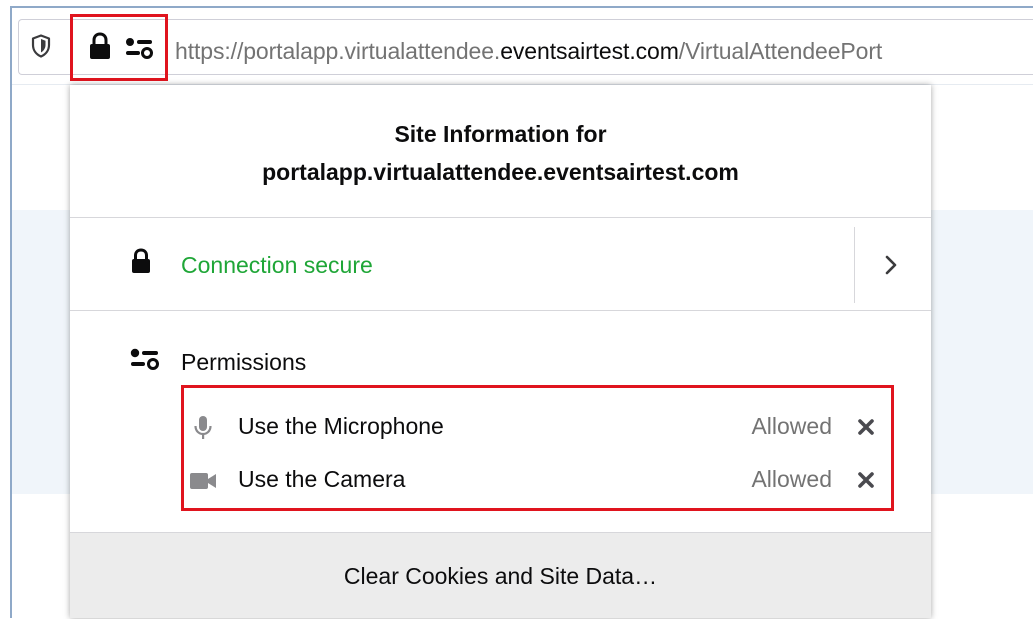 The image size is (1033, 619). Describe the element at coordinates (854, 265) in the screenshot. I see `row-divider` at that location.